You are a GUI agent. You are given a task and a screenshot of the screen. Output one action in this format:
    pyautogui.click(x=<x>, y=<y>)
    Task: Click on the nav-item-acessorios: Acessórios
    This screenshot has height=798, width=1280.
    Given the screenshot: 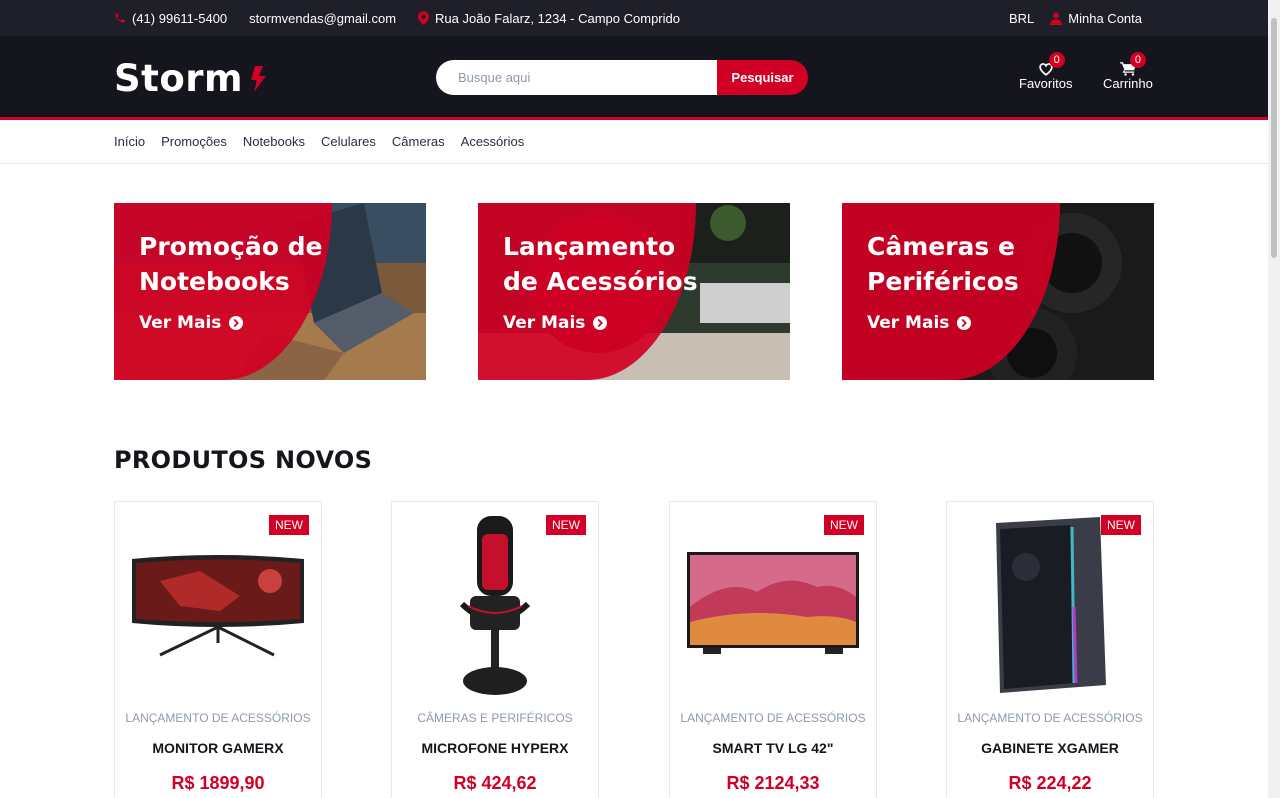 What is the action you would take?
    pyautogui.click(x=493, y=141)
    